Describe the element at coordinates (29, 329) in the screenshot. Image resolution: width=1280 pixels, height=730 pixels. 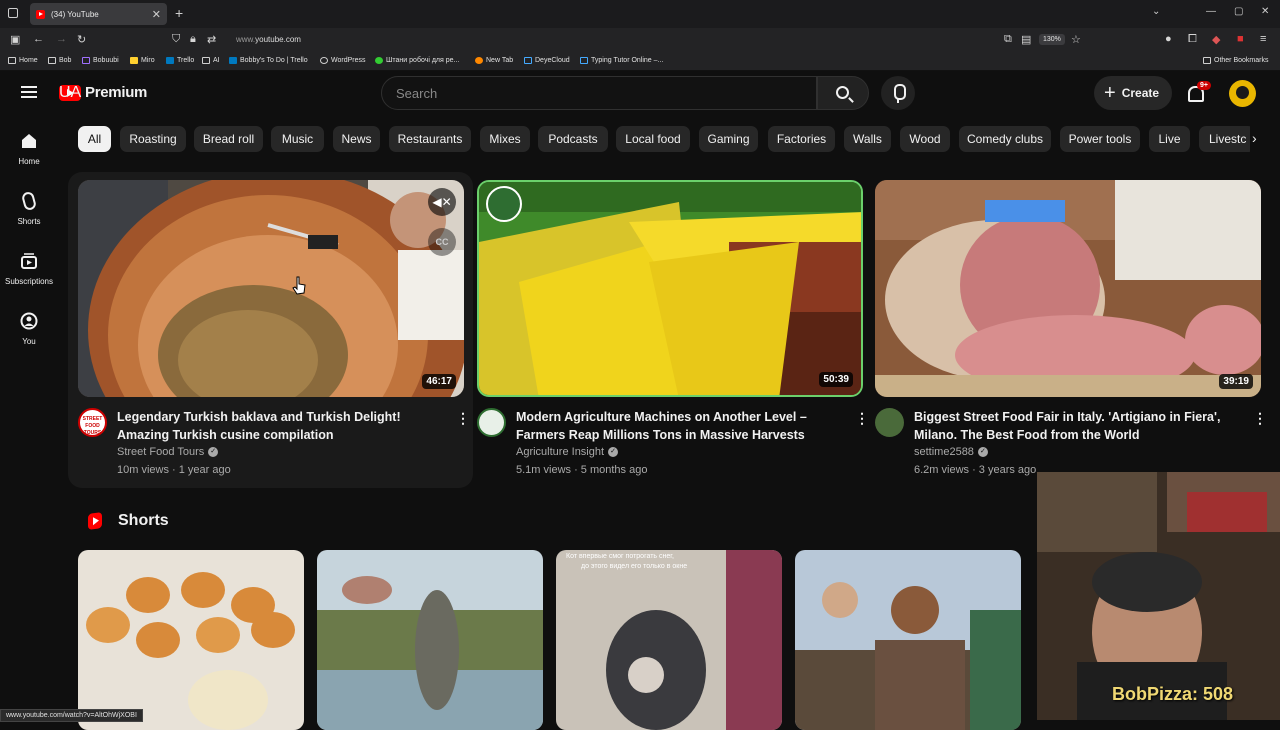
I see `sidenav-you: You` at that location.